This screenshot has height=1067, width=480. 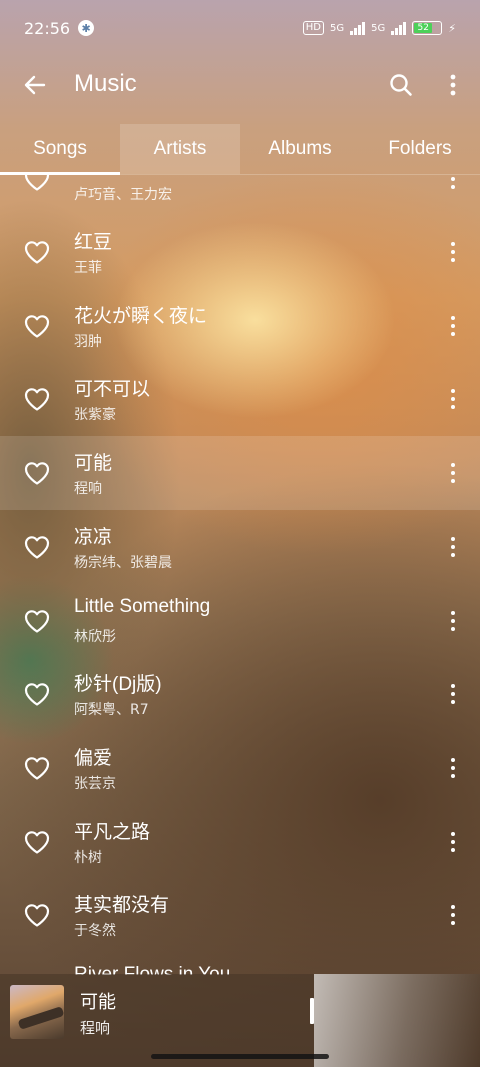 I want to click on song-artist: 林欣彤, so click(x=95, y=637).